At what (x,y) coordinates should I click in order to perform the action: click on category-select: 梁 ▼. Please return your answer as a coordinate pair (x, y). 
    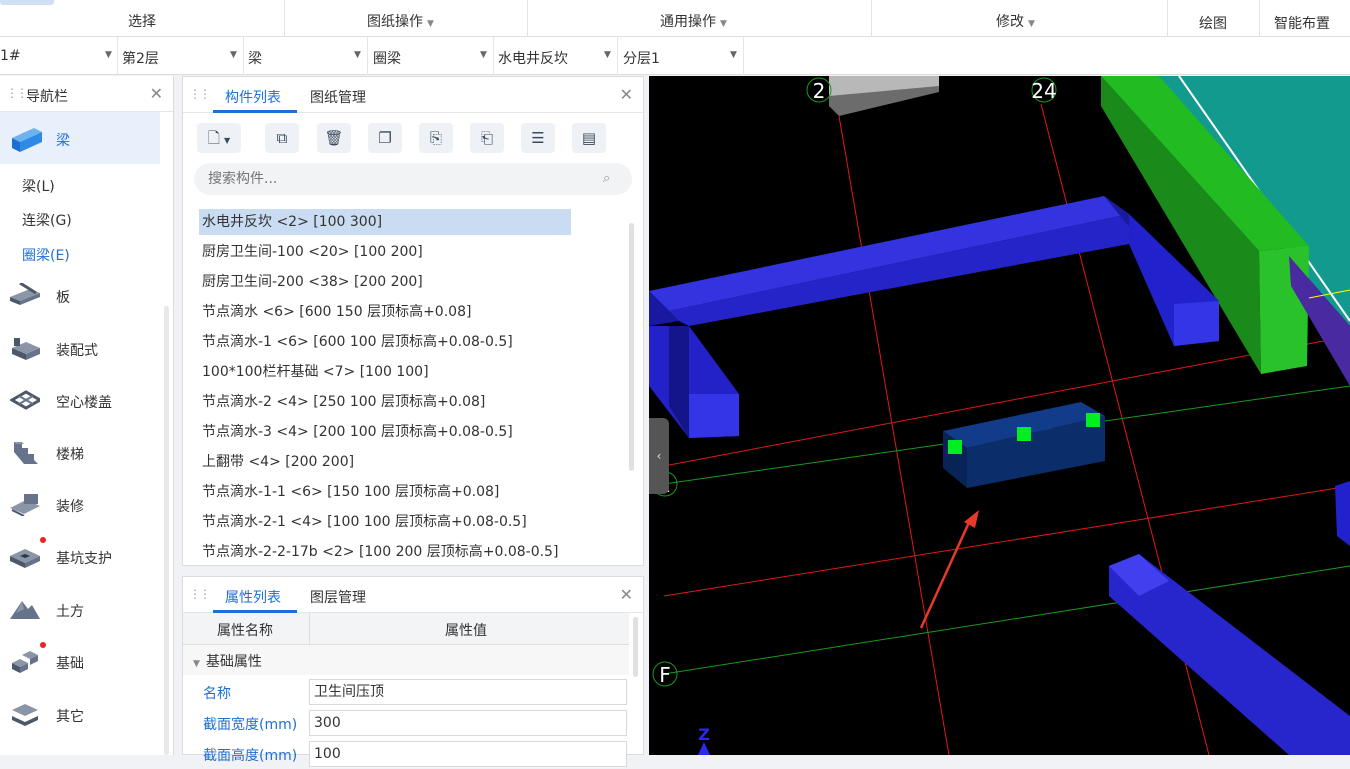
    Looking at the image, I should click on (306, 56).